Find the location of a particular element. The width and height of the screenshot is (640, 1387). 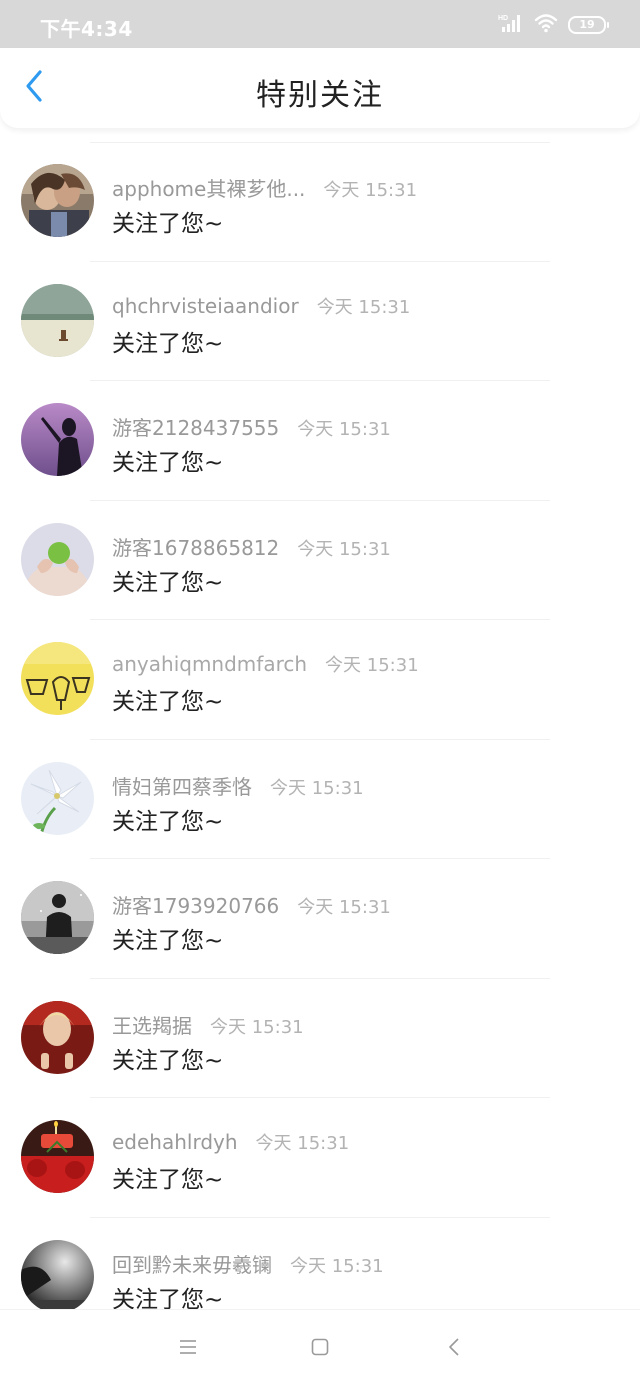

page-title: 特别关注 is located at coordinates (320, 95).